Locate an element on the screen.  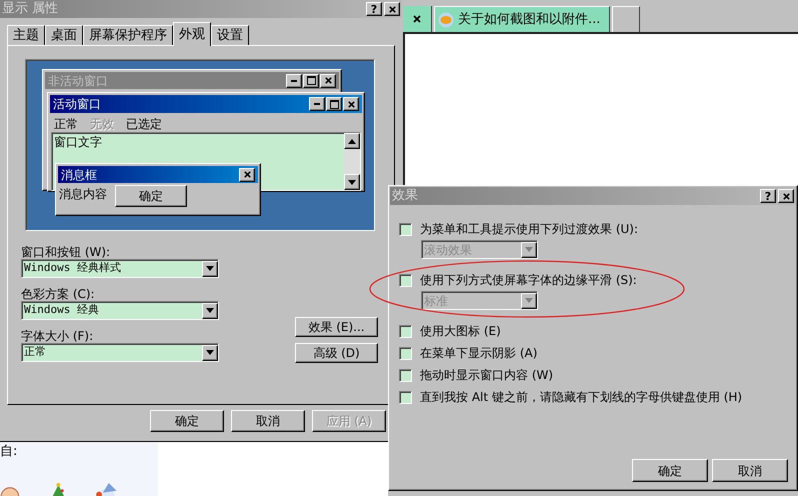
menu-item: 已选定 is located at coordinates (144, 123).